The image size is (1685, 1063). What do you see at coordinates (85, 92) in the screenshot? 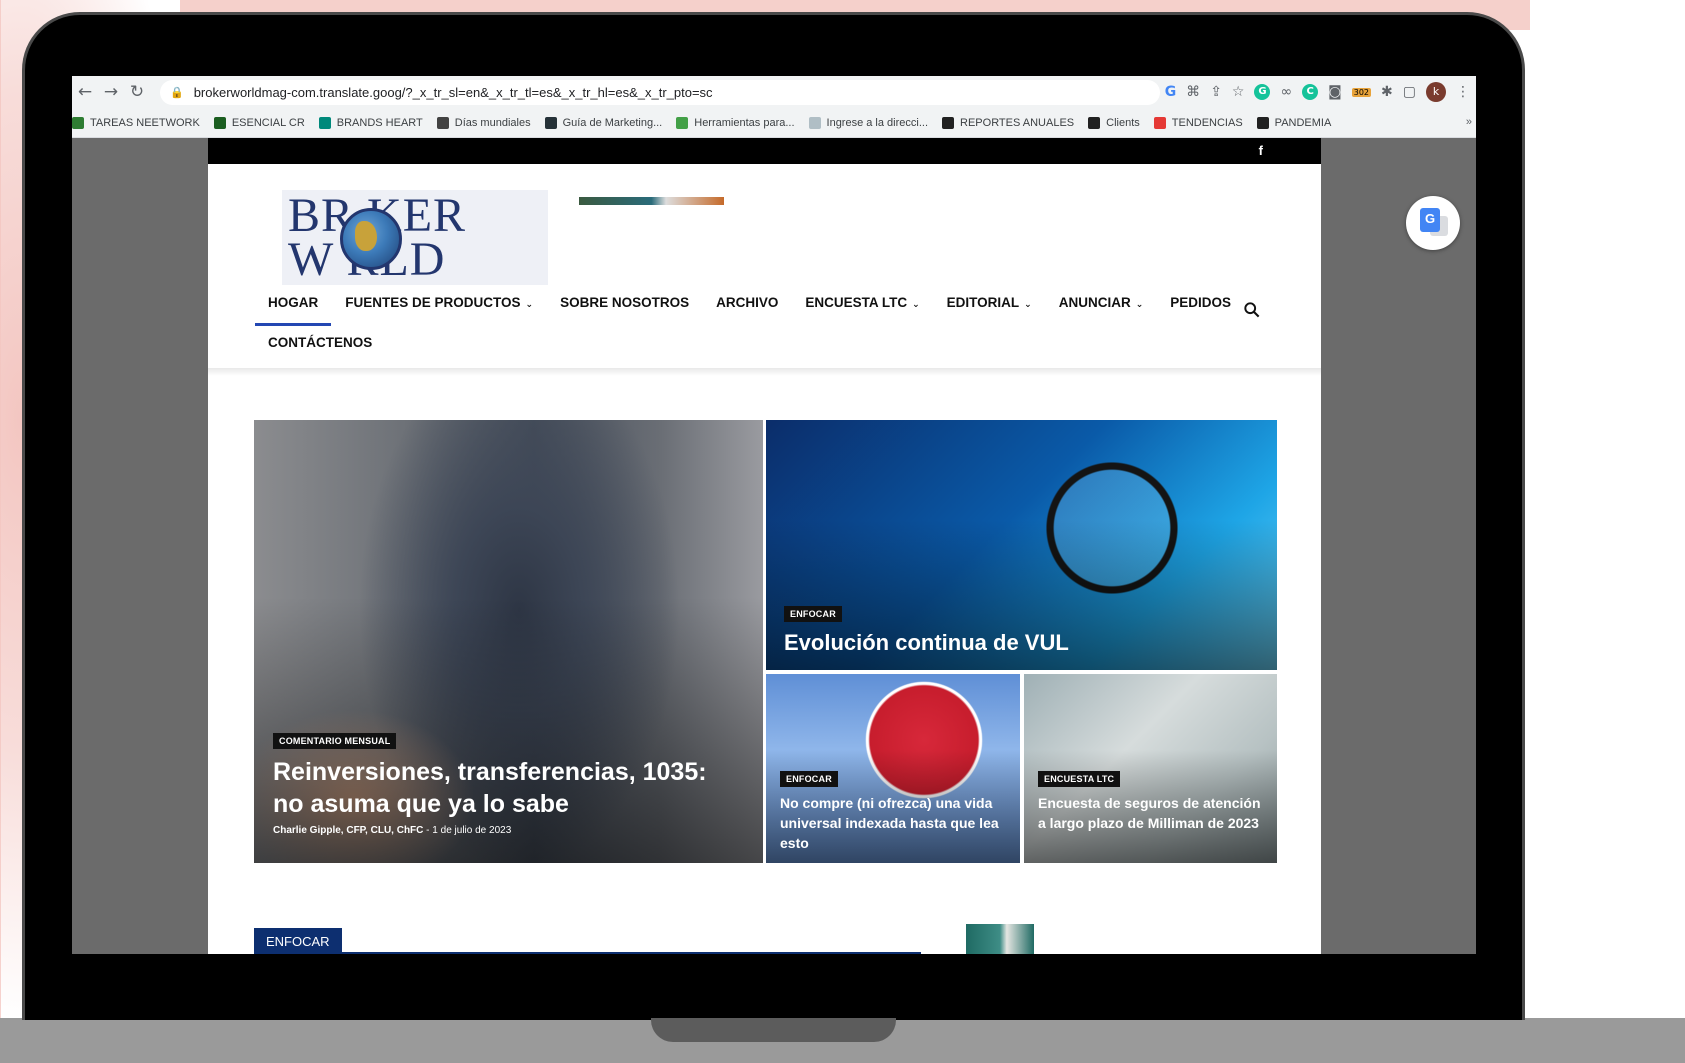
I see `back-icon: ←` at bounding box center [85, 92].